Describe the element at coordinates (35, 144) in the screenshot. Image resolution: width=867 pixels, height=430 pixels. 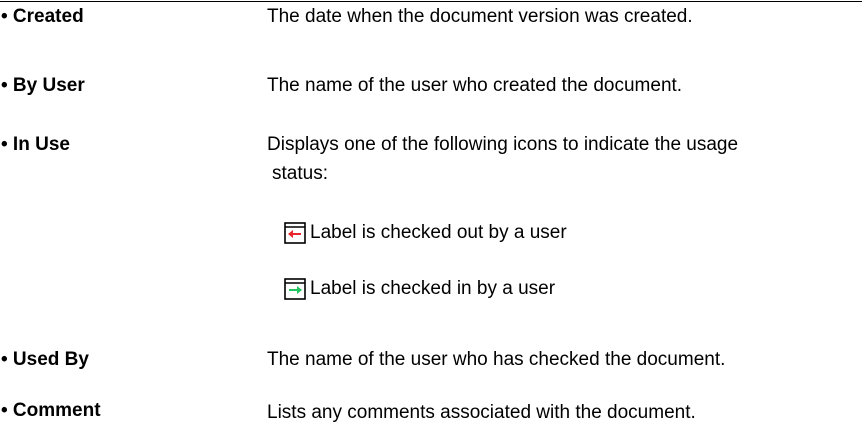
I see `term-in-use: • In Use` at that location.